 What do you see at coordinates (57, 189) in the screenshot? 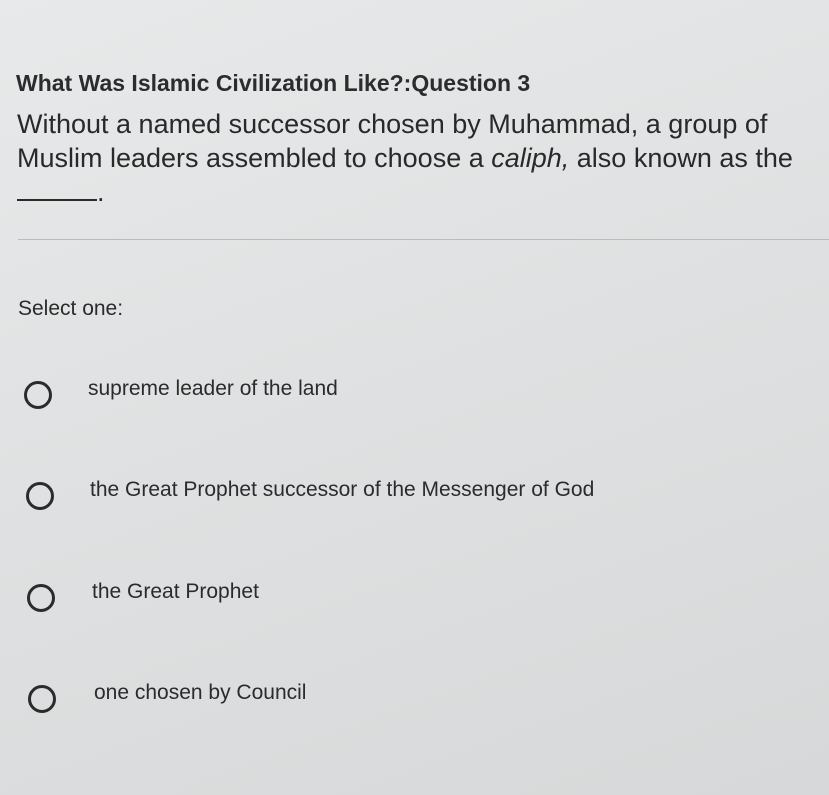
I see `answer-blank` at bounding box center [57, 189].